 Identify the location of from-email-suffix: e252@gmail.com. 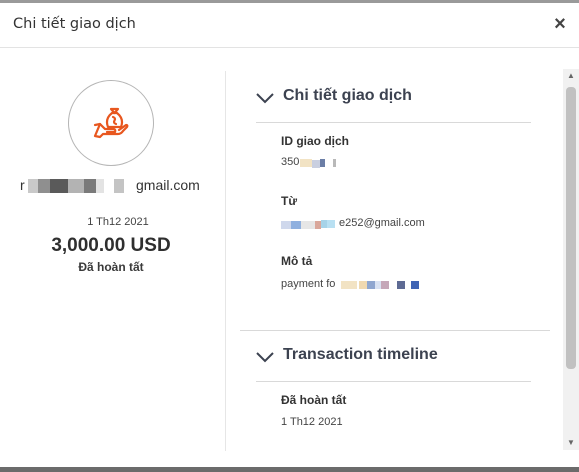
(382, 223).